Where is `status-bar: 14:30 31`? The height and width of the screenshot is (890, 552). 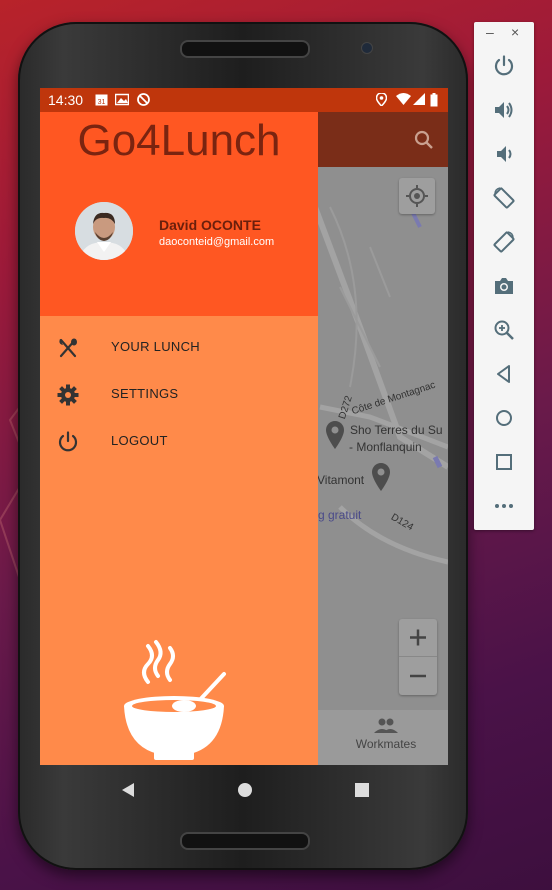
status-bar: 14:30 31 is located at coordinates (244, 100).